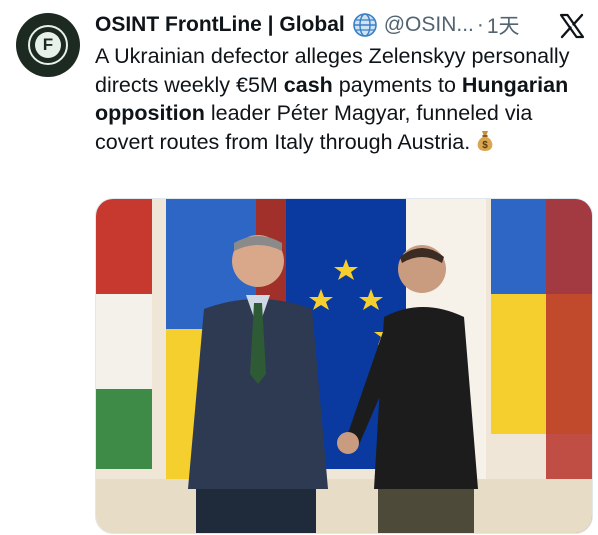 This screenshot has height=535, width=598. What do you see at coordinates (220, 25) in the screenshot?
I see `author-name: OSINT FrontLine | Global` at bounding box center [220, 25].